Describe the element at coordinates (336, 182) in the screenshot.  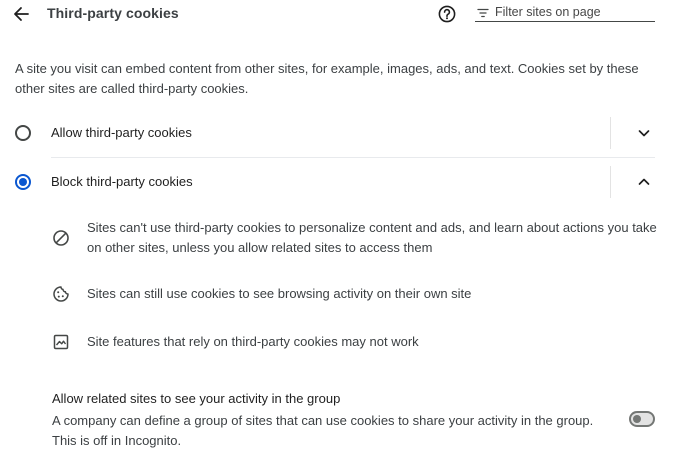
I see `option-block-third-party-cookies: Block third-party cookies` at that location.